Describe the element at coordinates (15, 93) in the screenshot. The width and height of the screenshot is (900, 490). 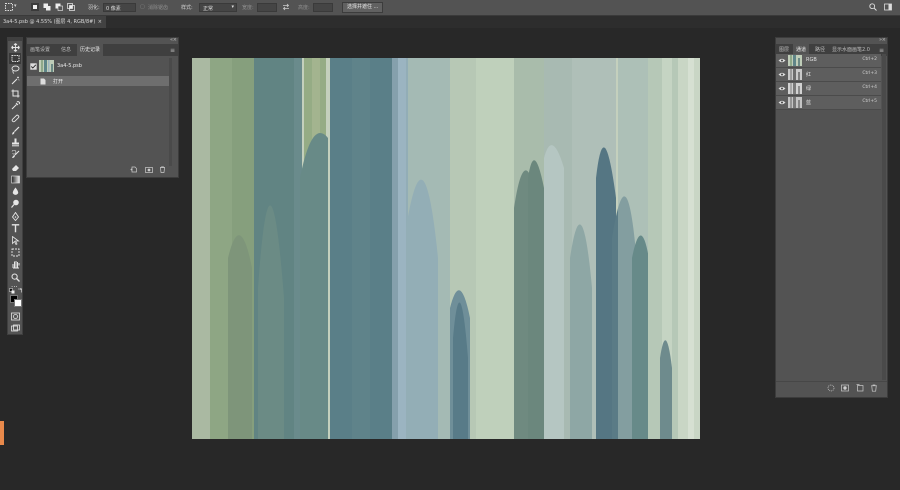
I see `crop-tool-icon` at that location.